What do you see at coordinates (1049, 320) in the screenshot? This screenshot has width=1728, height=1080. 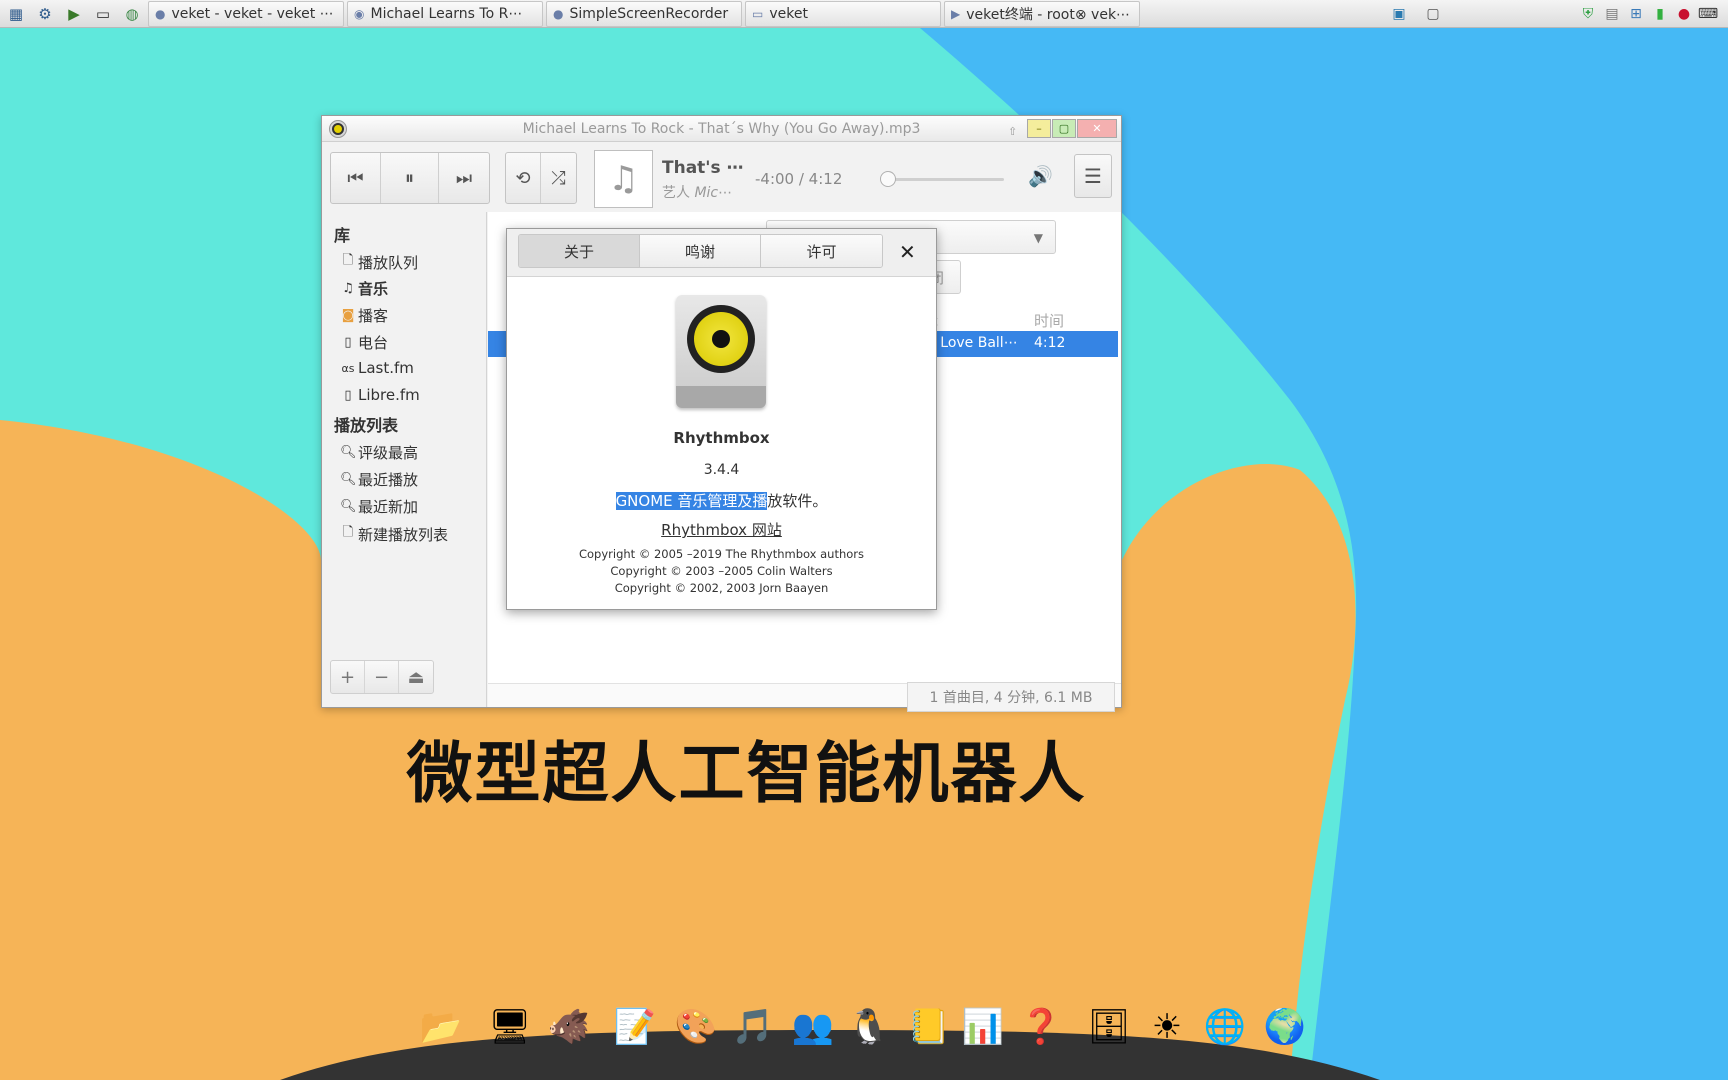 I see `column-time: 时间` at bounding box center [1049, 320].